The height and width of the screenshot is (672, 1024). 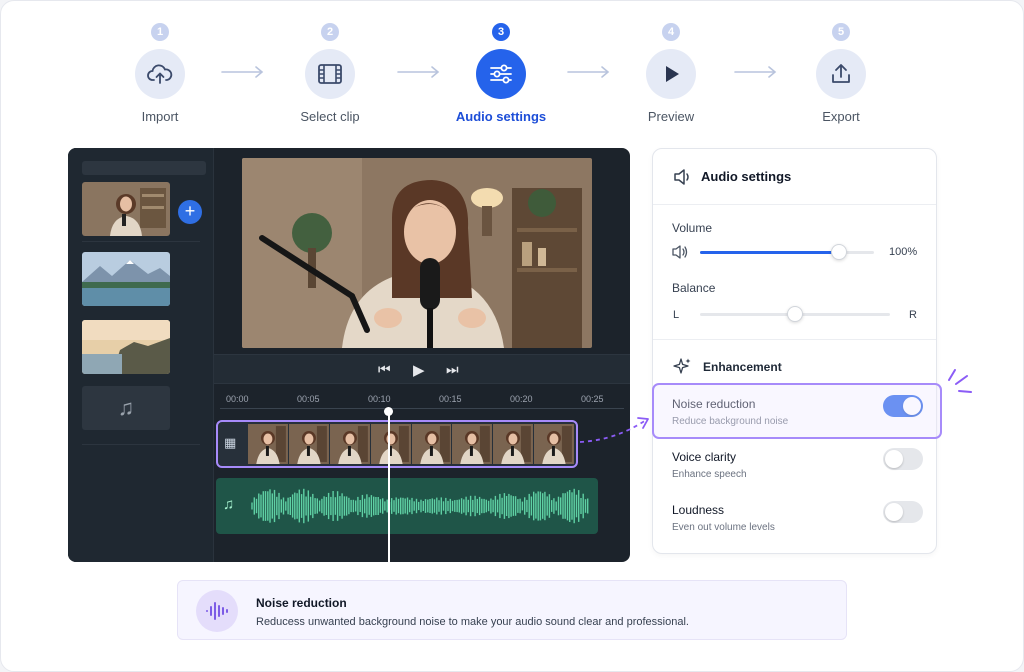 What do you see at coordinates (217, 611) in the screenshot?
I see `soundwave-icon` at bounding box center [217, 611].